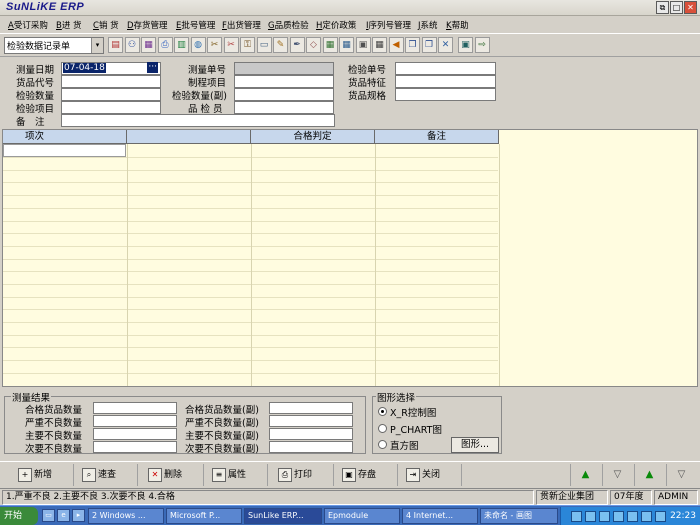  What do you see at coordinates (284, 81) in the screenshot?
I see `process-item-field` at bounding box center [284, 81].